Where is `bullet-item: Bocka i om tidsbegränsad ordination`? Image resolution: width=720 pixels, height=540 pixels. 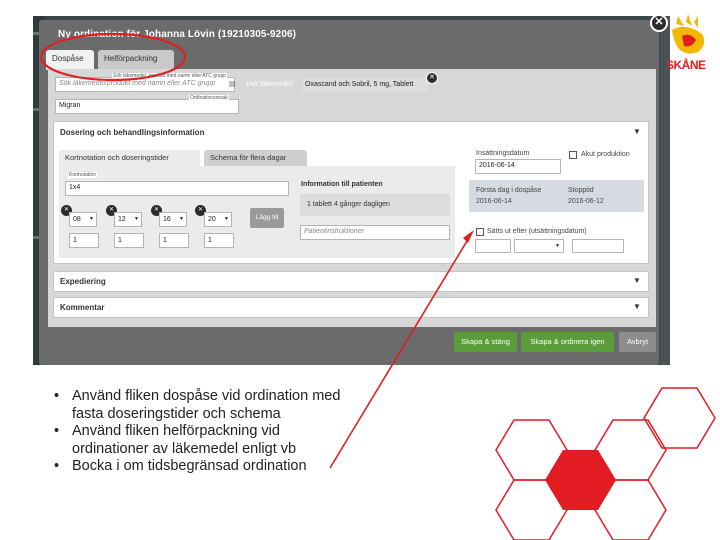 bullet-item: Bocka i om tidsbegränsad ordination is located at coordinates (202, 467).